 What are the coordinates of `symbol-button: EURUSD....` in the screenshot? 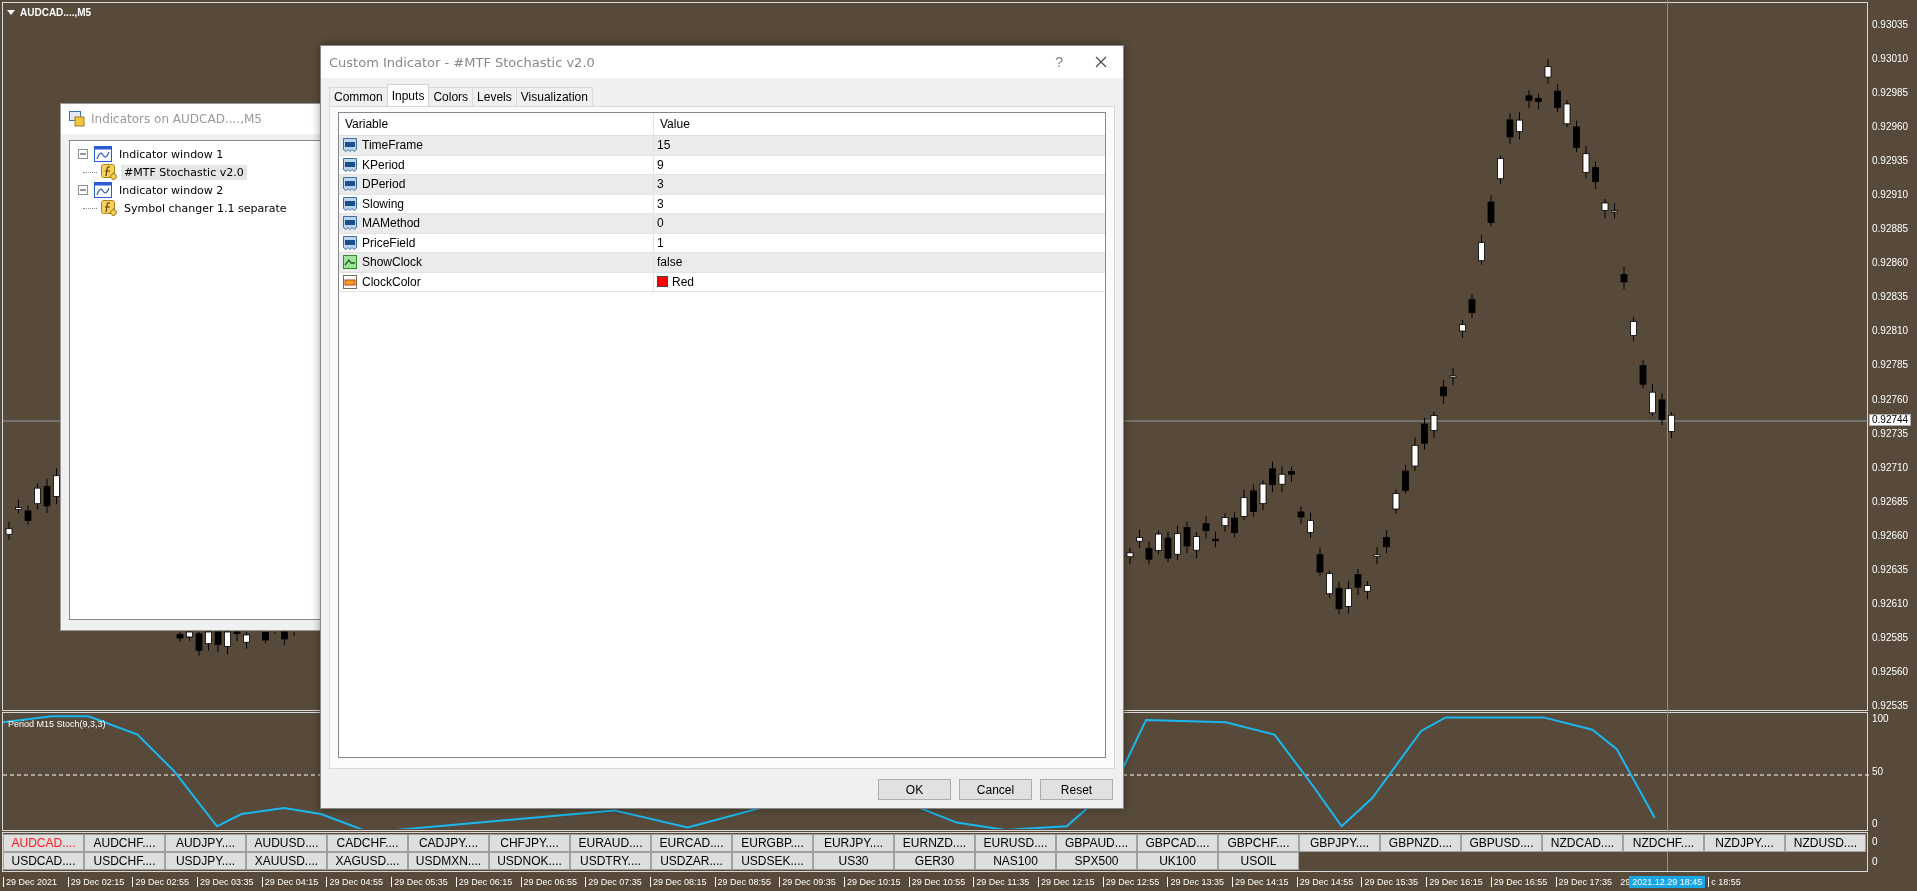 It's located at (1015, 843).